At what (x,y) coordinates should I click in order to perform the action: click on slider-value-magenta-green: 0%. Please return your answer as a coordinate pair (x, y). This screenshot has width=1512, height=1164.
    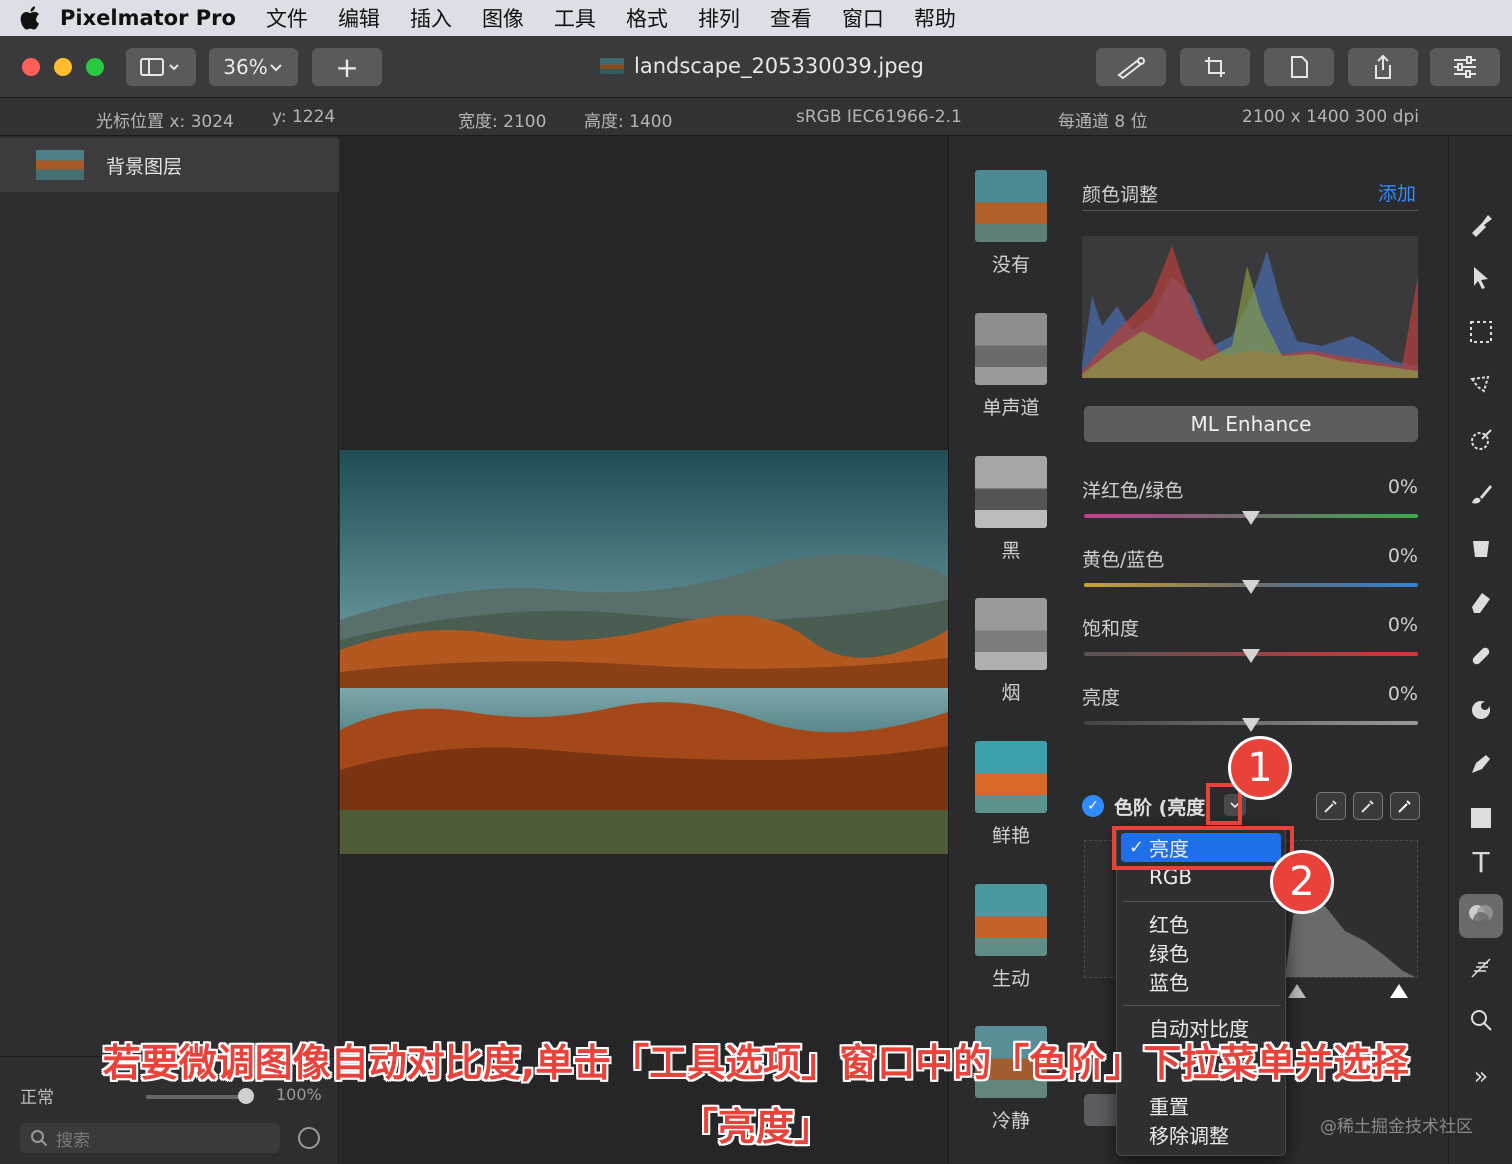
    Looking at the image, I should click on (1402, 487).